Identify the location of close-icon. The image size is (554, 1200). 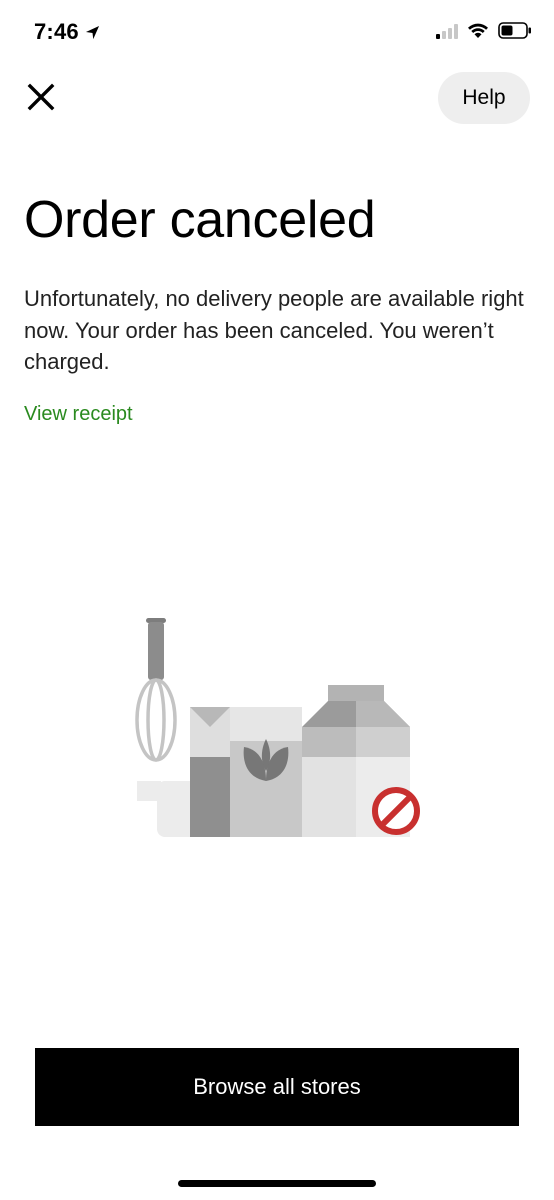
(41, 97).